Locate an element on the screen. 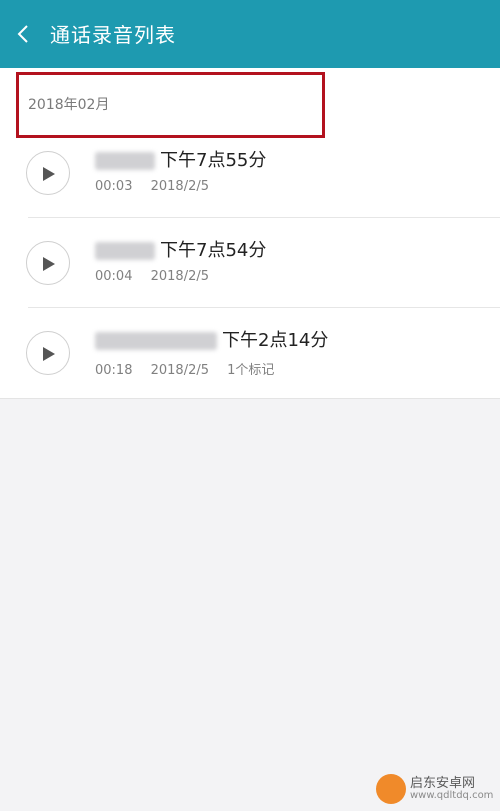  watermark-logo-icon is located at coordinates (391, 789).